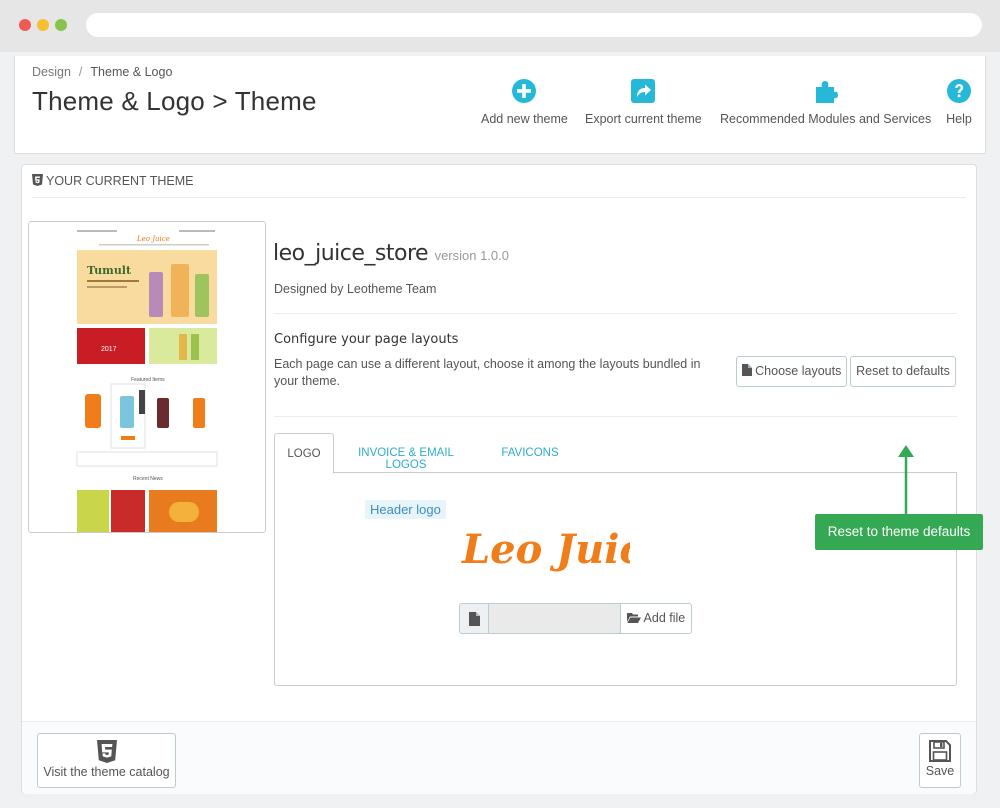  Describe the element at coordinates (530, 453) in the screenshot. I see `tab-favicons: FAVICONS` at that location.